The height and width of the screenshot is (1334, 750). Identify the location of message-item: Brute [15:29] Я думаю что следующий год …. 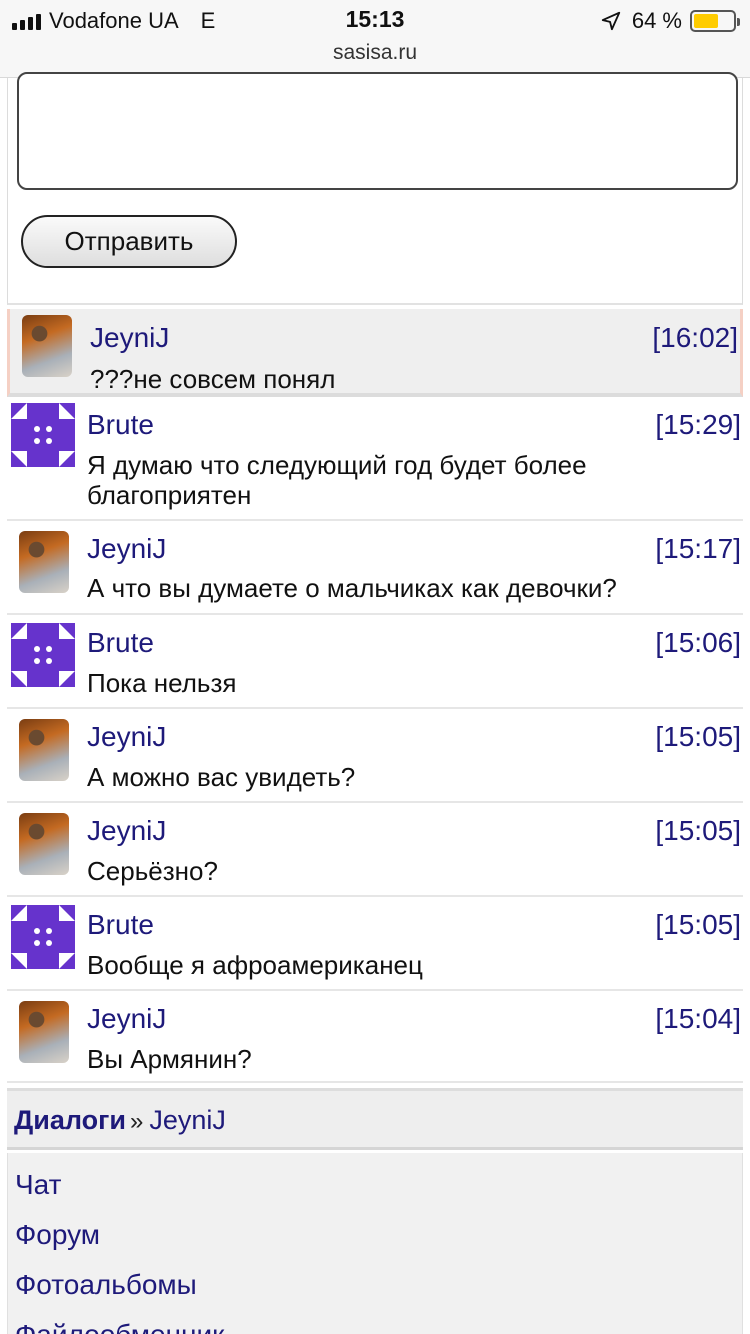
(375, 459).